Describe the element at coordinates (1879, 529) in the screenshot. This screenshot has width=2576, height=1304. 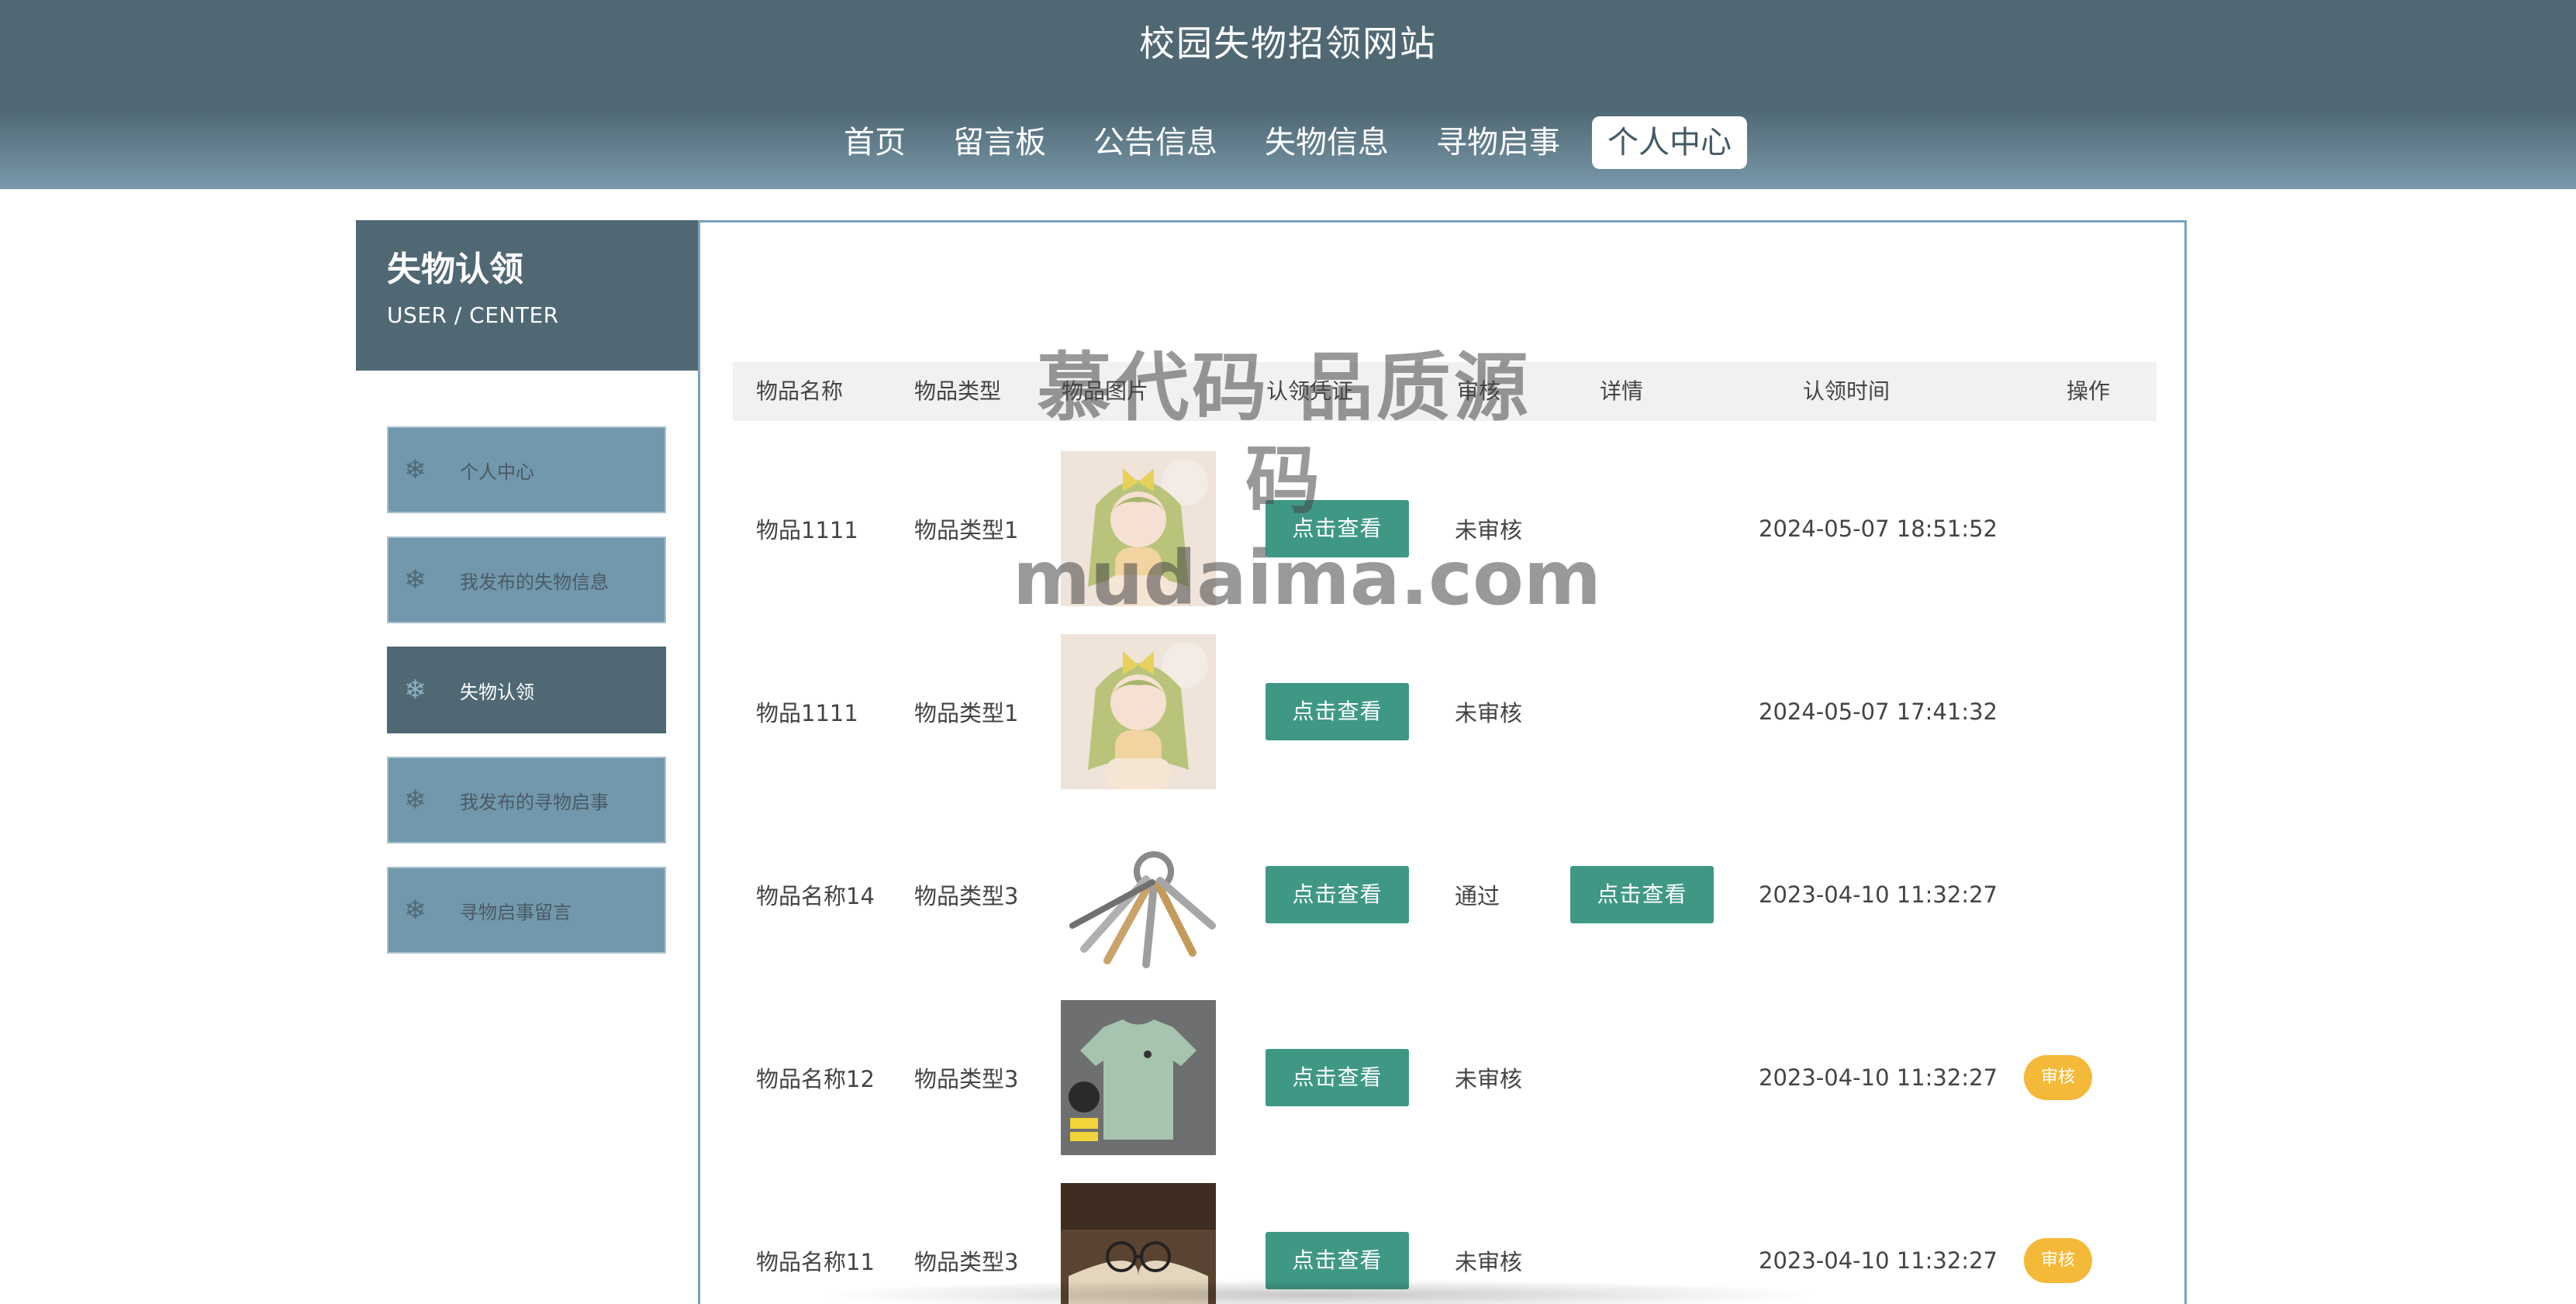
I see `claim-time: 2024-05-07 18:51:52` at that location.